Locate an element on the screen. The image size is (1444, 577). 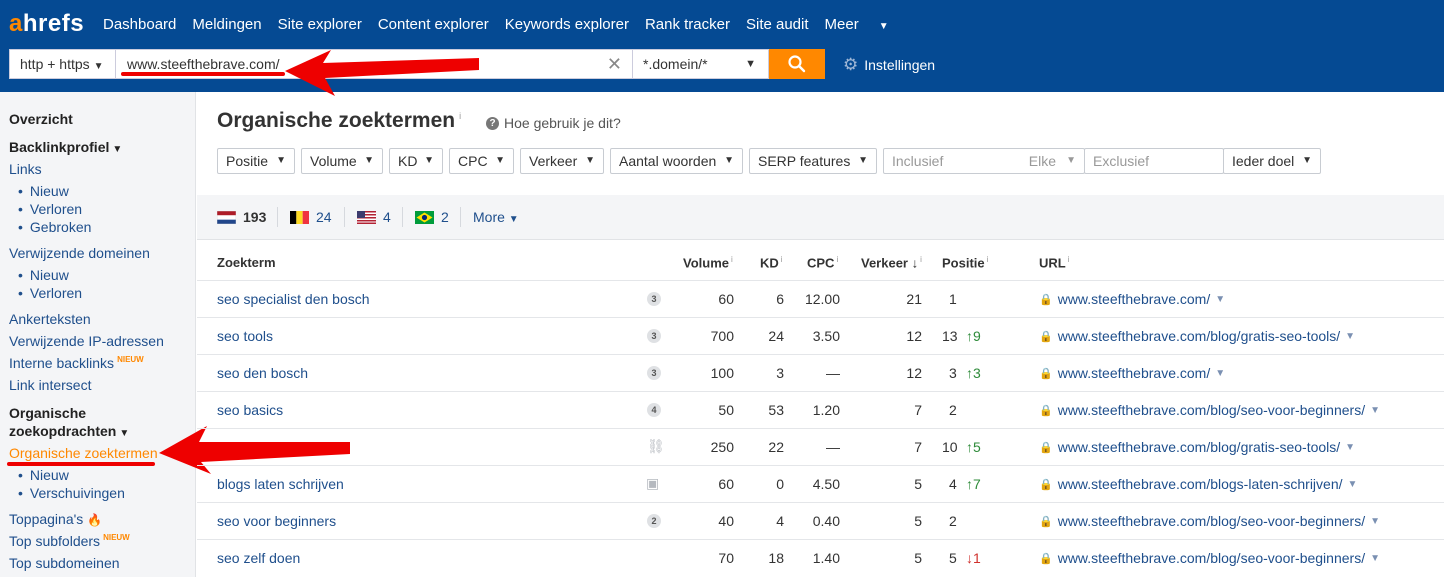
traffic-value: 21 is located at coordinates (897, 299).